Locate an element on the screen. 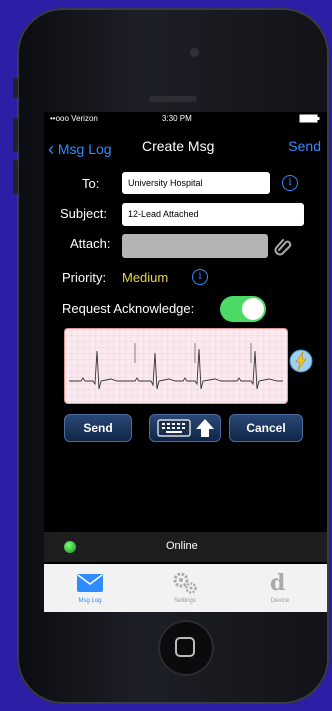  front-camera is located at coordinates (194, 52).